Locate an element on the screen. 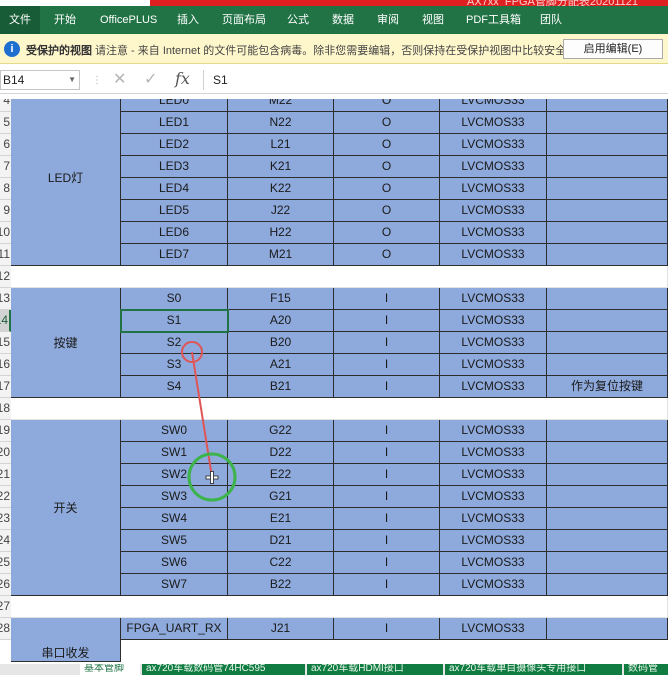 This screenshot has height=675, width=668. cell-f10 is located at coordinates (607, 233).